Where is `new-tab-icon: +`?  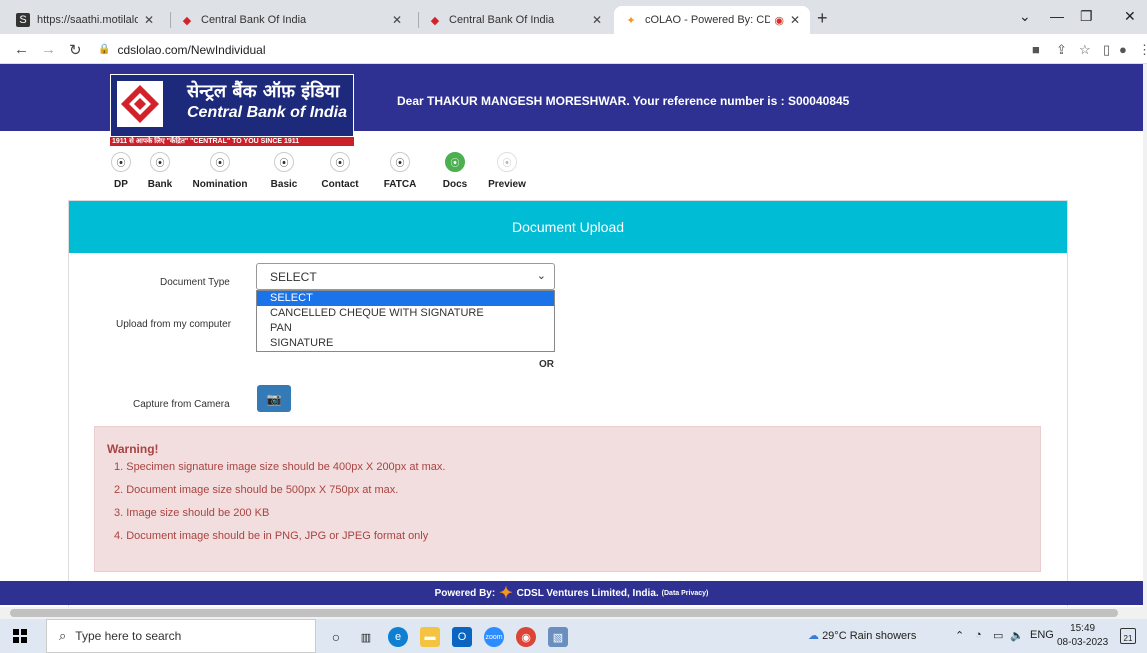 new-tab-icon: + is located at coordinates (822, 18).